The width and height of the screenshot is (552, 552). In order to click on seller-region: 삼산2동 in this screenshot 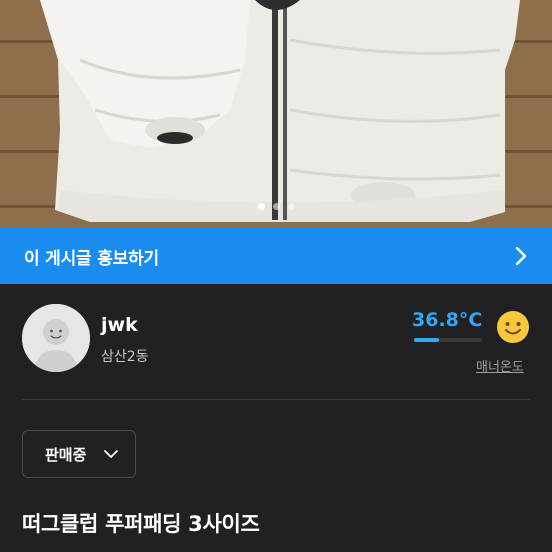, I will do `click(125, 357)`.